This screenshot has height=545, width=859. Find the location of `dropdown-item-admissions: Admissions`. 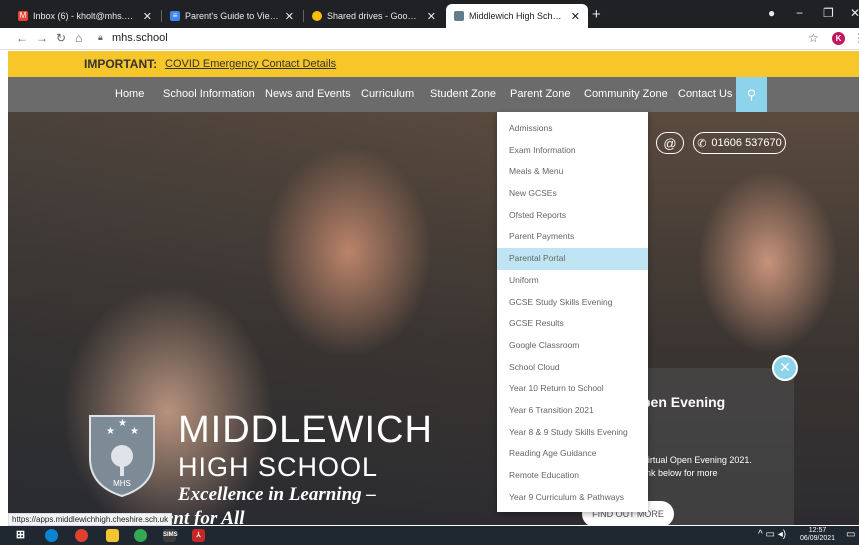

dropdown-item-admissions: Admissions is located at coordinates (572, 129).